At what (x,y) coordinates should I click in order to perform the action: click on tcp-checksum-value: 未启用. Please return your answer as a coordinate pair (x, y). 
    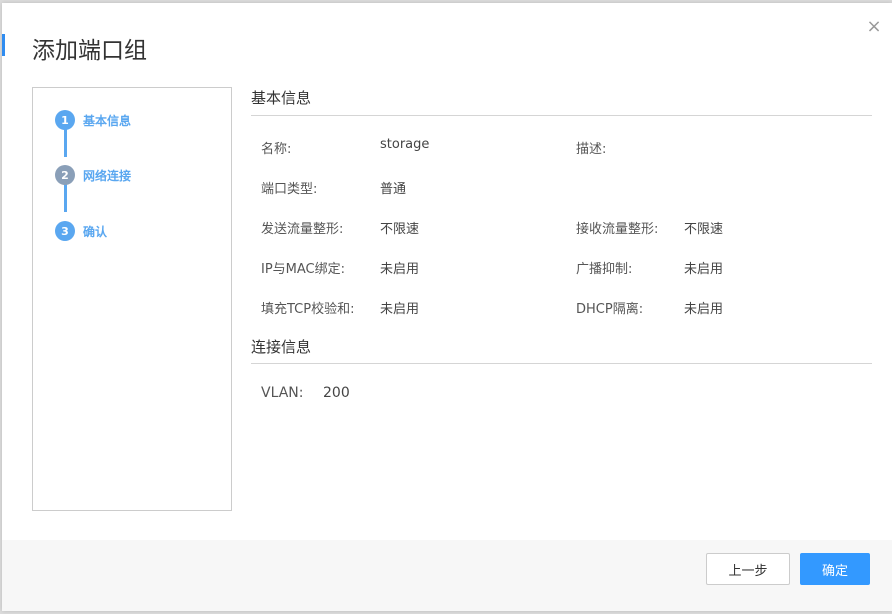
    Looking at the image, I should click on (400, 309).